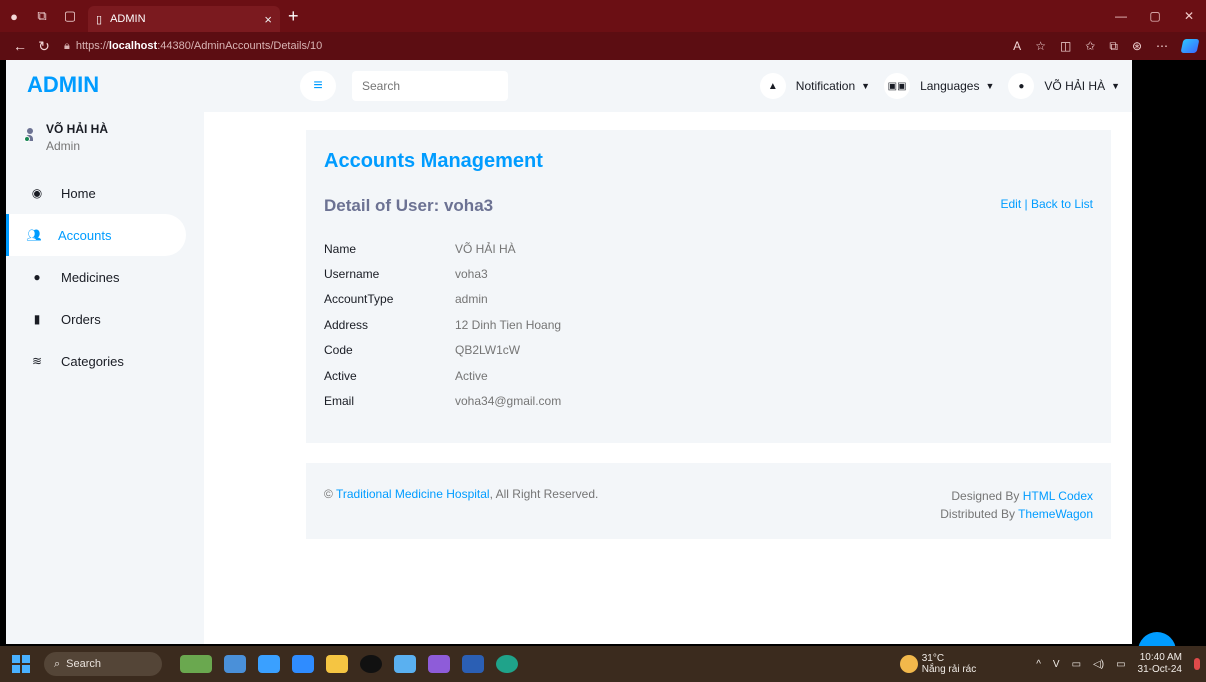  I want to click on site-link: Traditional Medicine Hospital, so click(413, 494).